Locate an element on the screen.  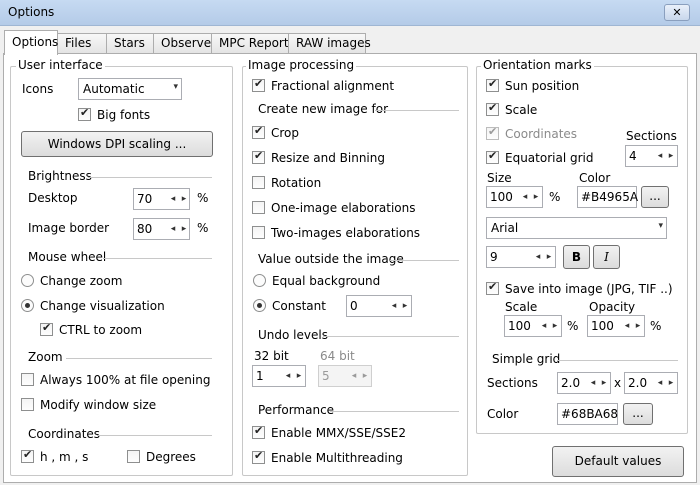
simple-grid-label: Simple grid is located at coordinates (526, 359).